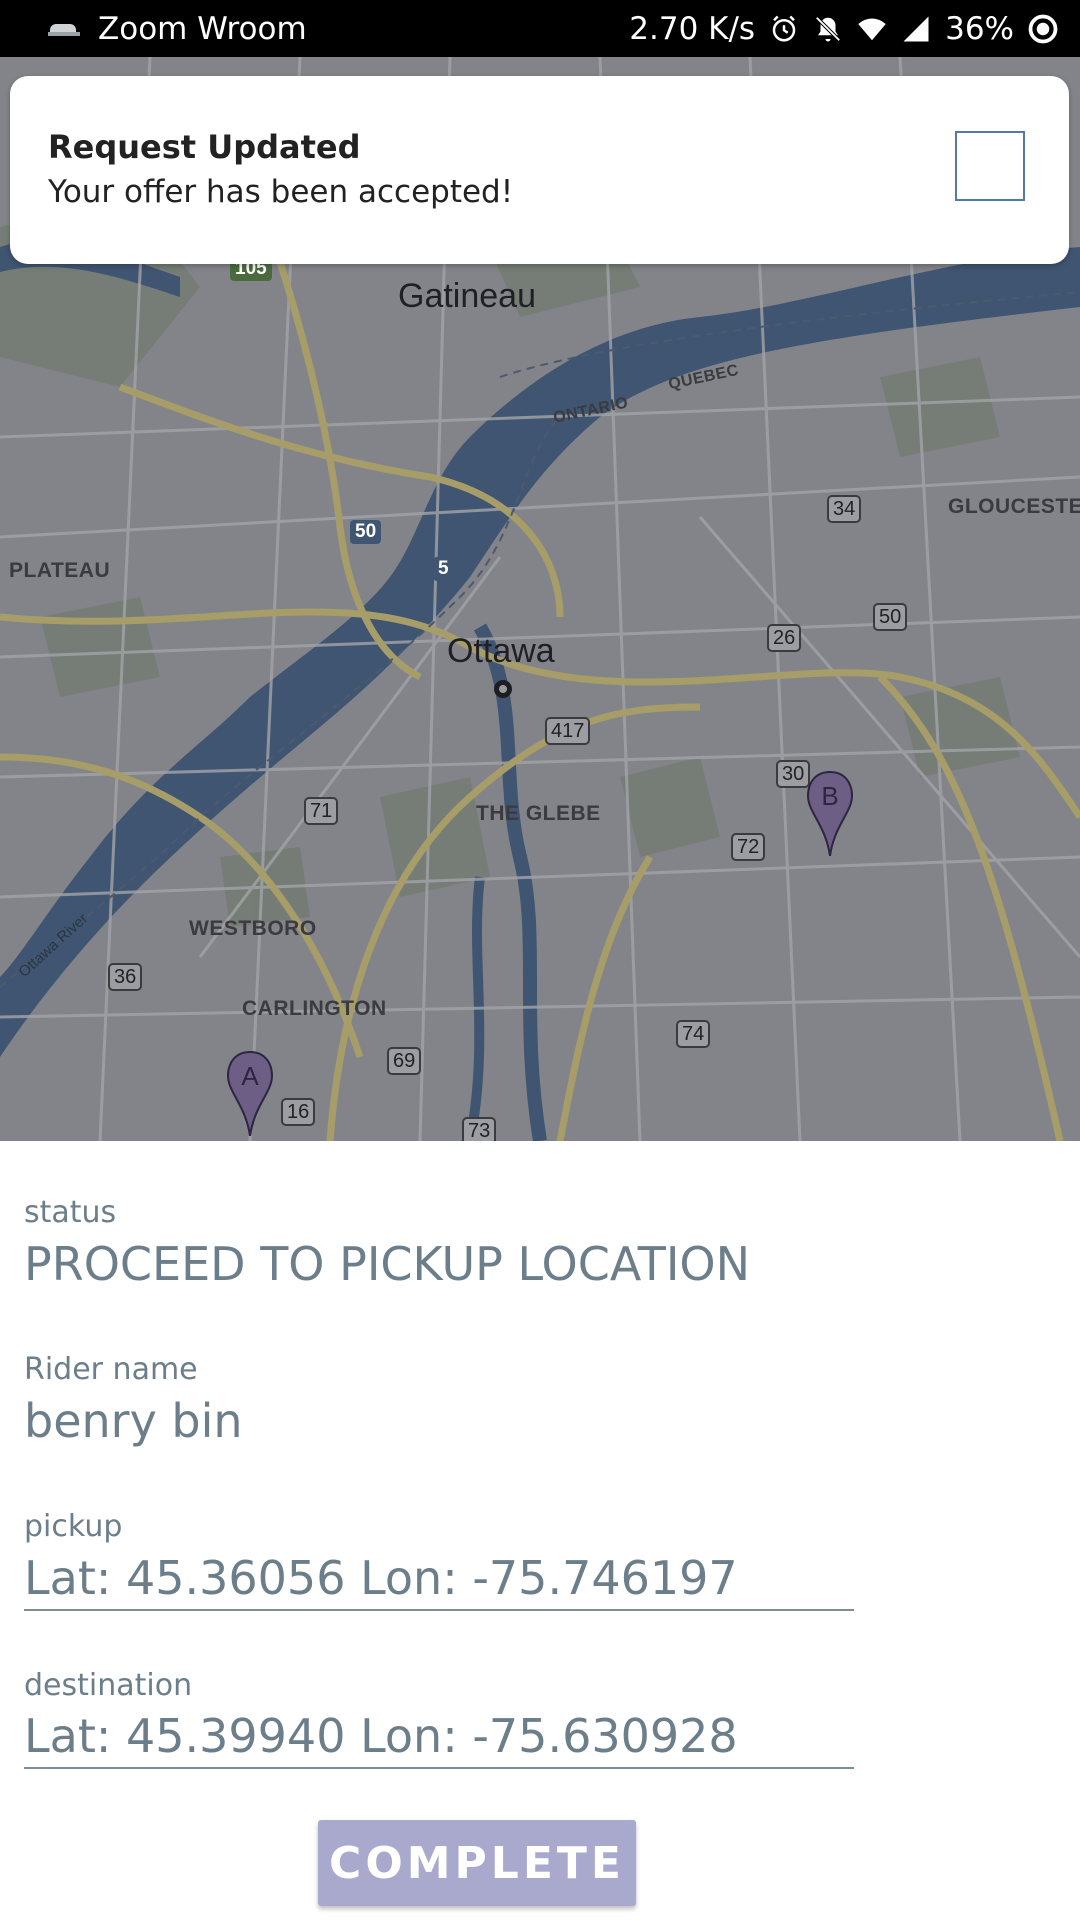  What do you see at coordinates (828, 29) in the screenshot?
I see `notifications-off-icon` at bounding box center [828, 29].